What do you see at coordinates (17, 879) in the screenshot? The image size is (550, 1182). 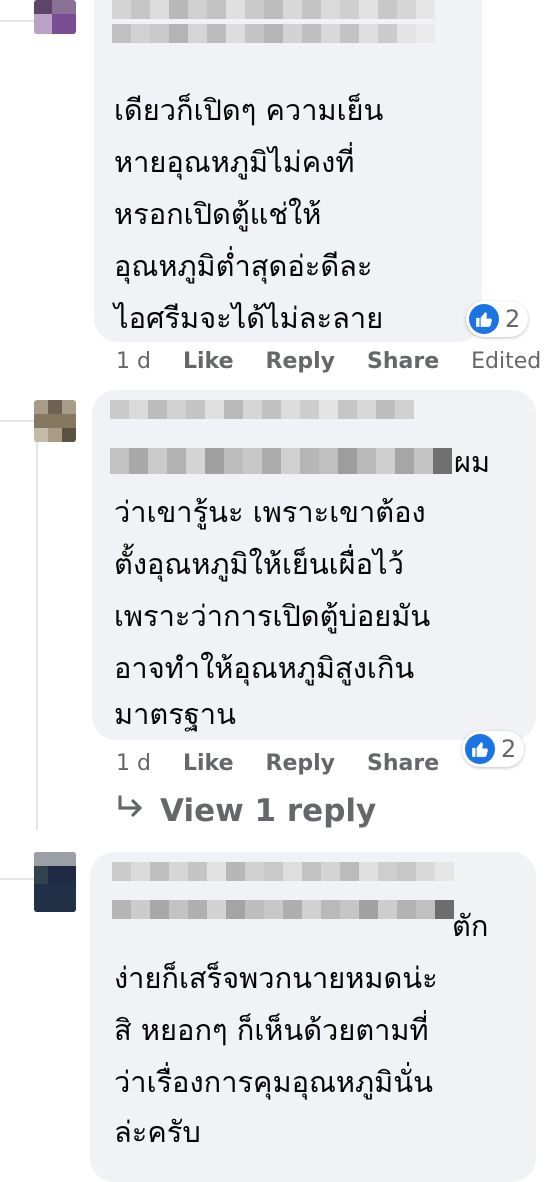 I see `thread-line-curve` at bounding box center [17, 879].